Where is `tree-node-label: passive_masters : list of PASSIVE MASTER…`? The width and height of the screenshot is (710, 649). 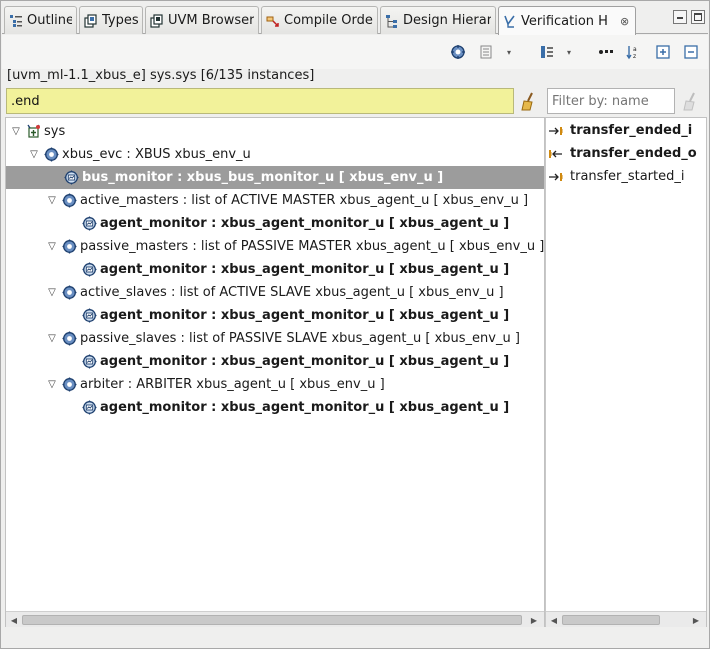 tree-node-label: passive_masters : list of PASSIVE MASTER… is located at coordinates (312, 246).